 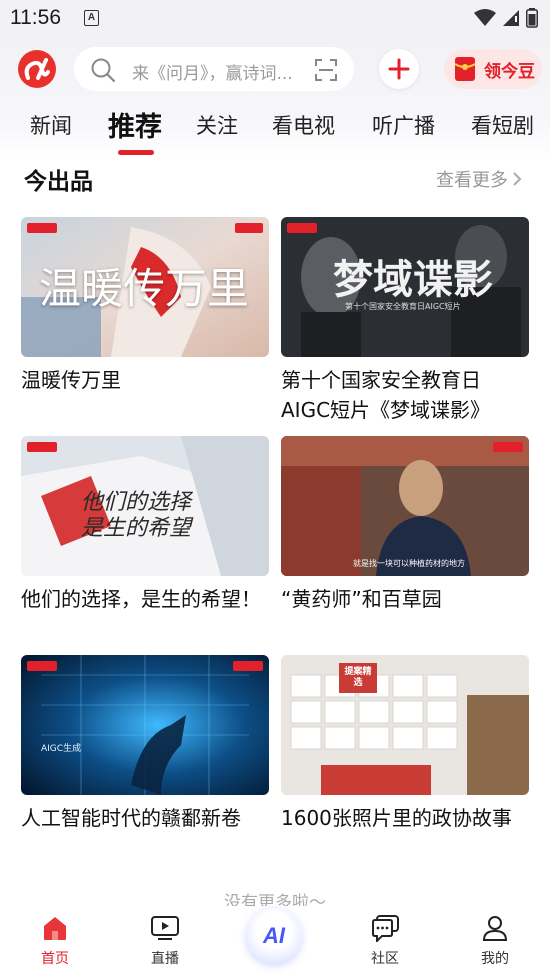 I want to click on thumbnail-caption: 梦域谍影, so click(x=413, y=279).